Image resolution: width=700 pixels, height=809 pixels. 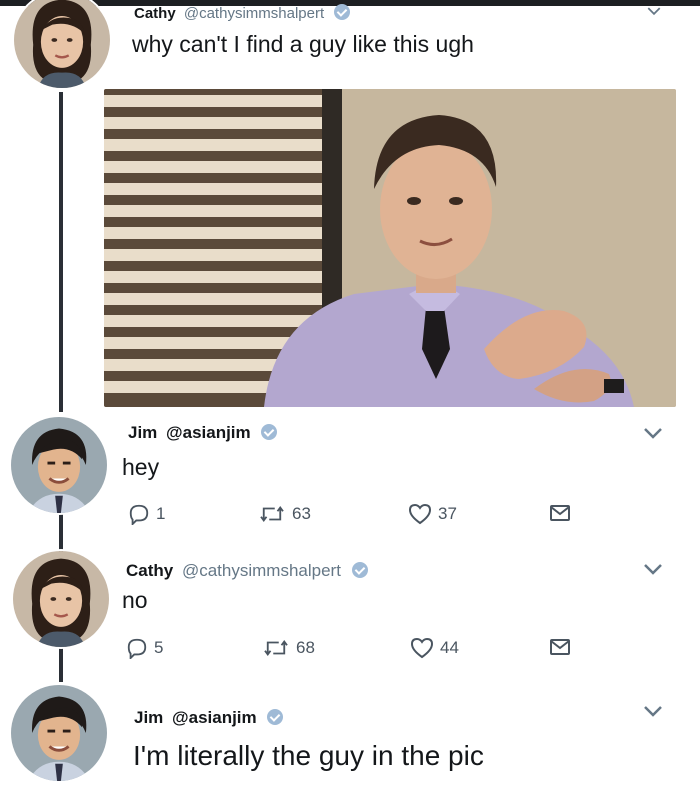 What do you see at coordinates (135, 600) in the screenshot?
I see `tweet-text: no` at bounding box center [135, 600].